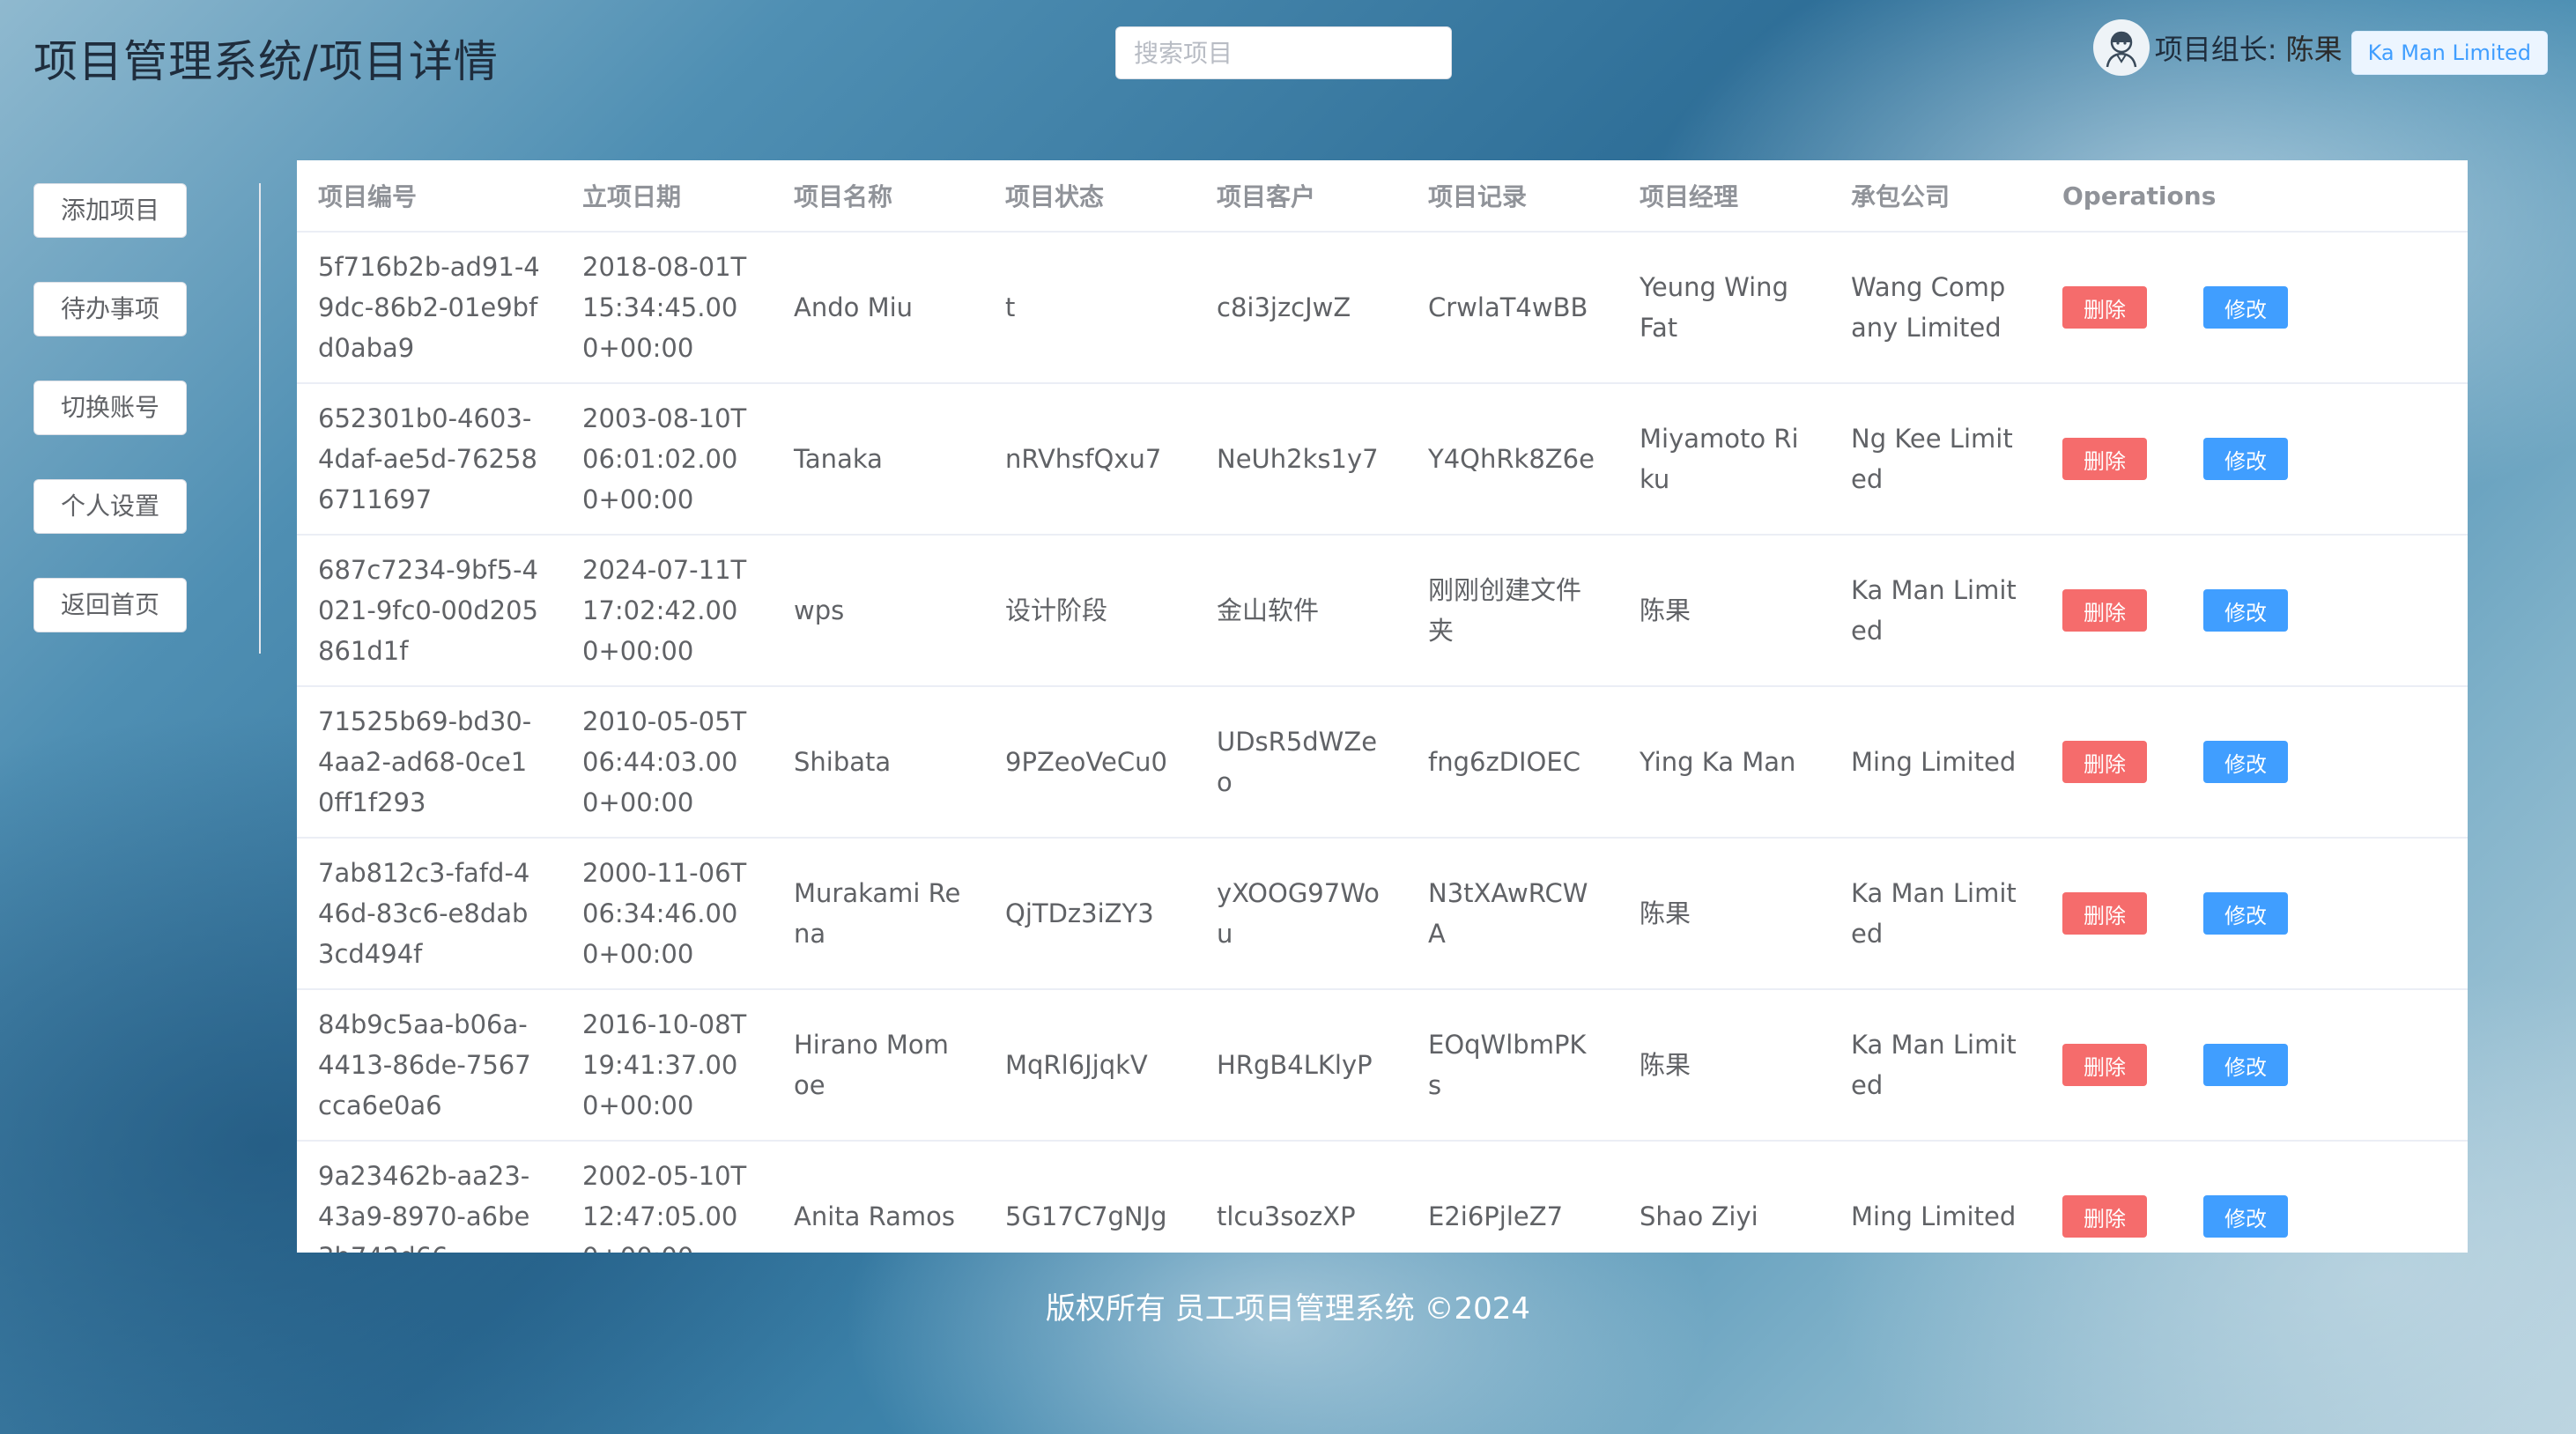  What do you see at coordinates (266, 61) in the screenshot?
I see `page-title: 项目管理系统/项目详情` at bounding box center [266, 61].